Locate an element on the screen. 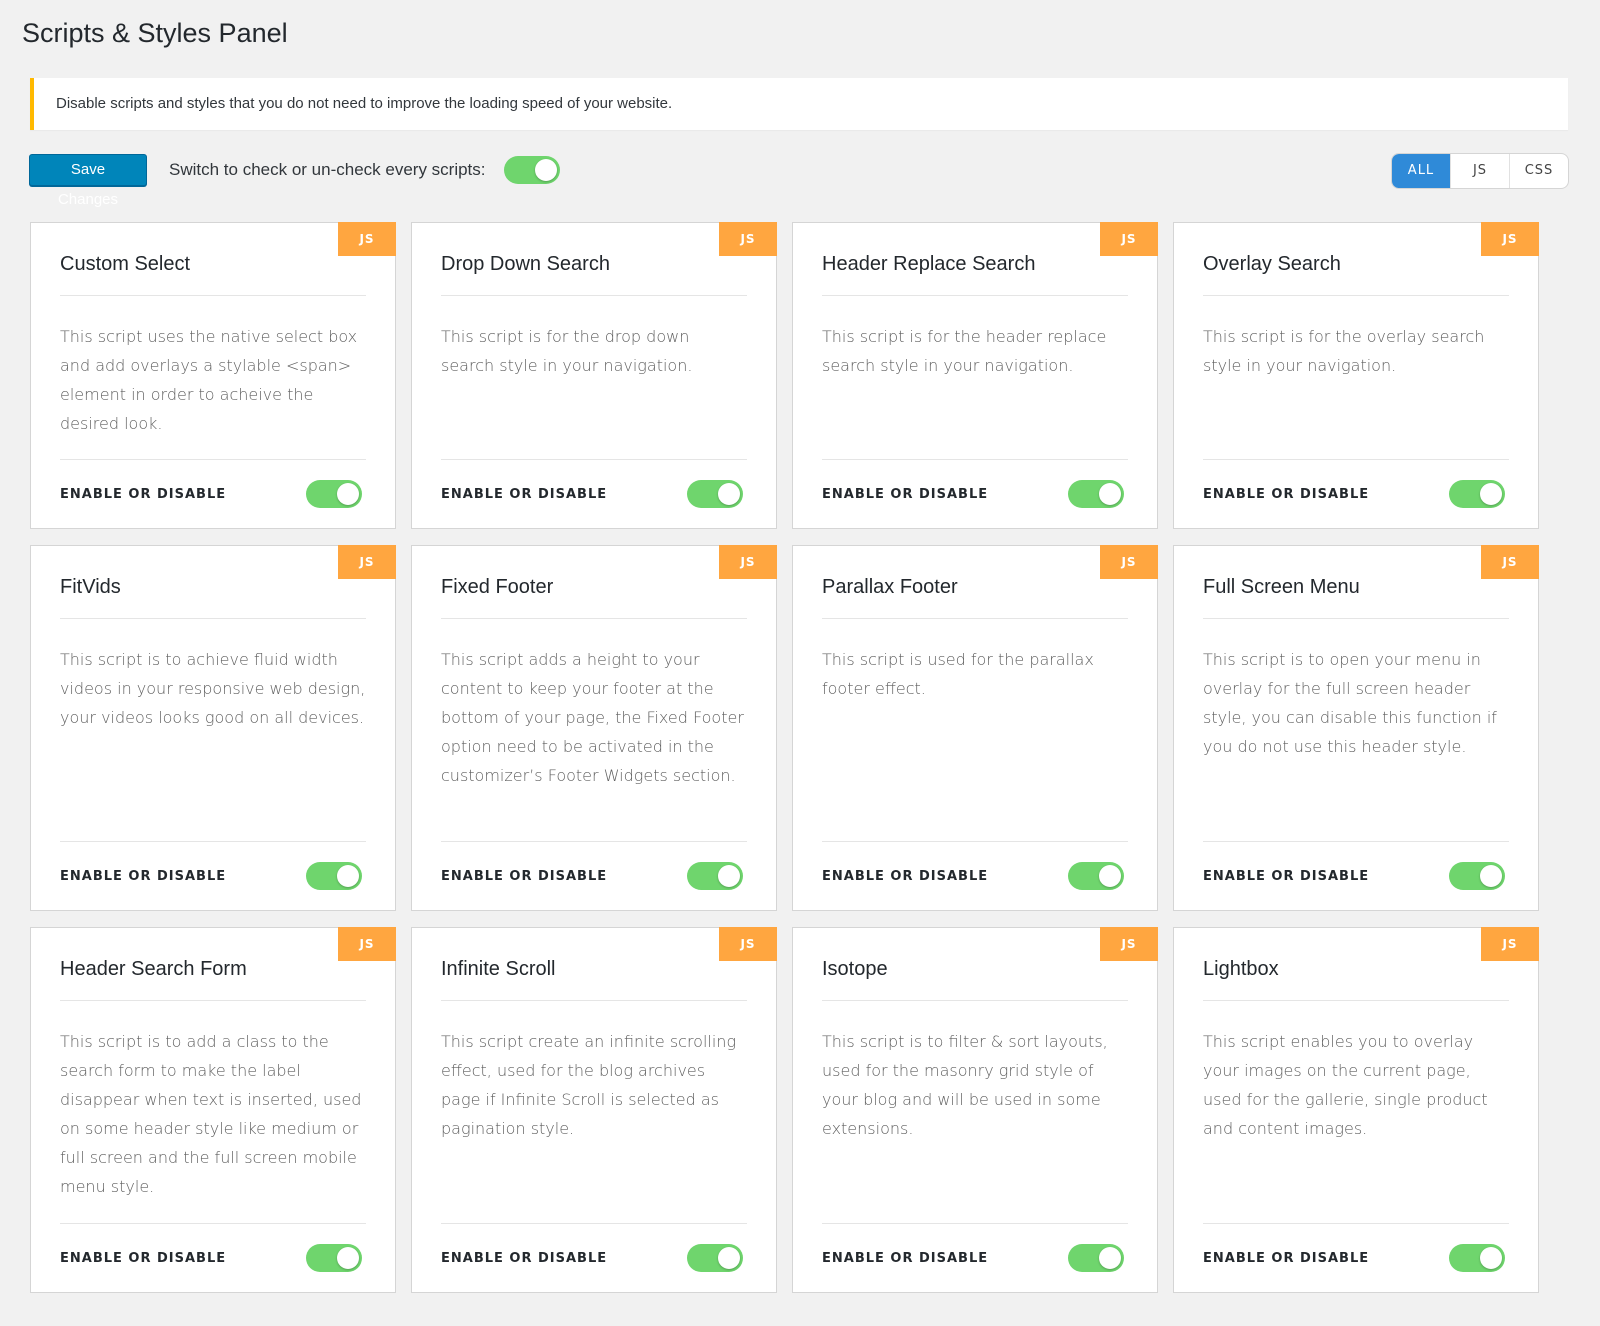  card-title: Header Search Form is located at coordinates (213, 964).